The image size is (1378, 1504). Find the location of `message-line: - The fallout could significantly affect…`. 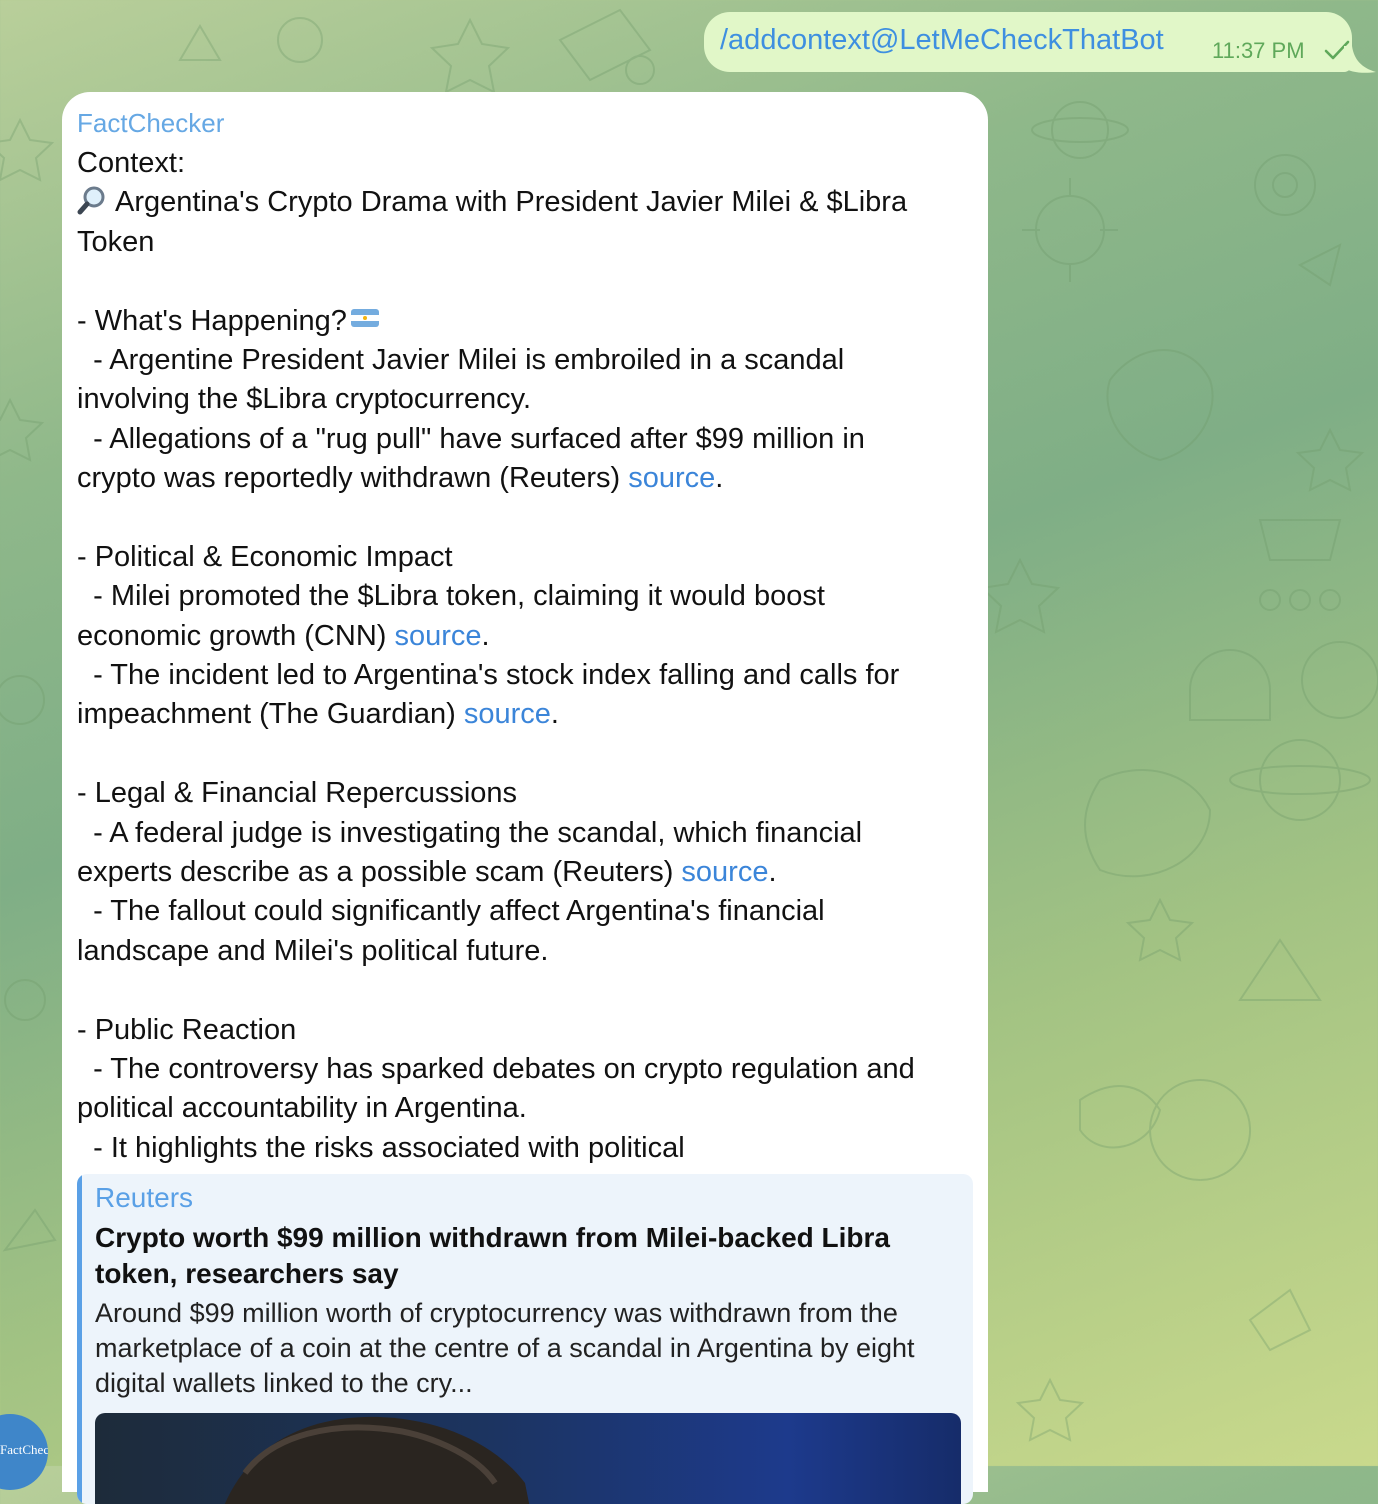

message-line: - The fallout could significantly affect… is located at coordinates (451, 911).